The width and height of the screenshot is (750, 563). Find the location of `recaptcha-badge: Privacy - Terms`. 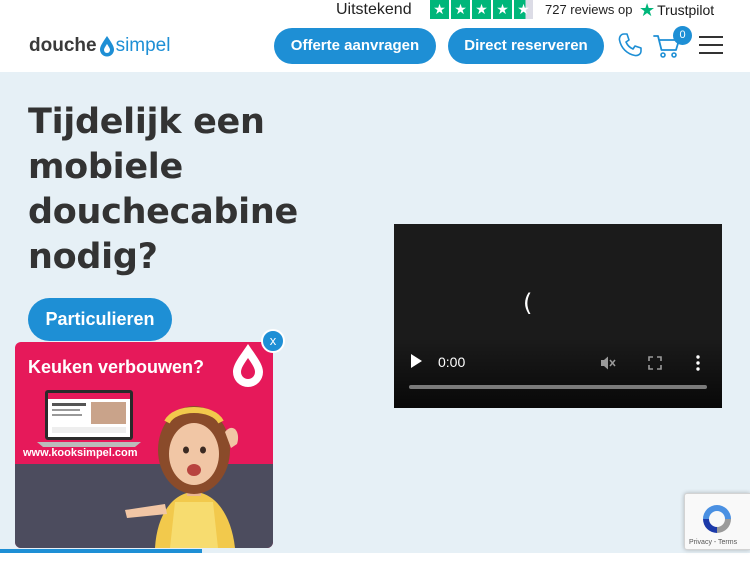

recaptcha-badge: Privacy - Terms is located at coordinates (717, 521).